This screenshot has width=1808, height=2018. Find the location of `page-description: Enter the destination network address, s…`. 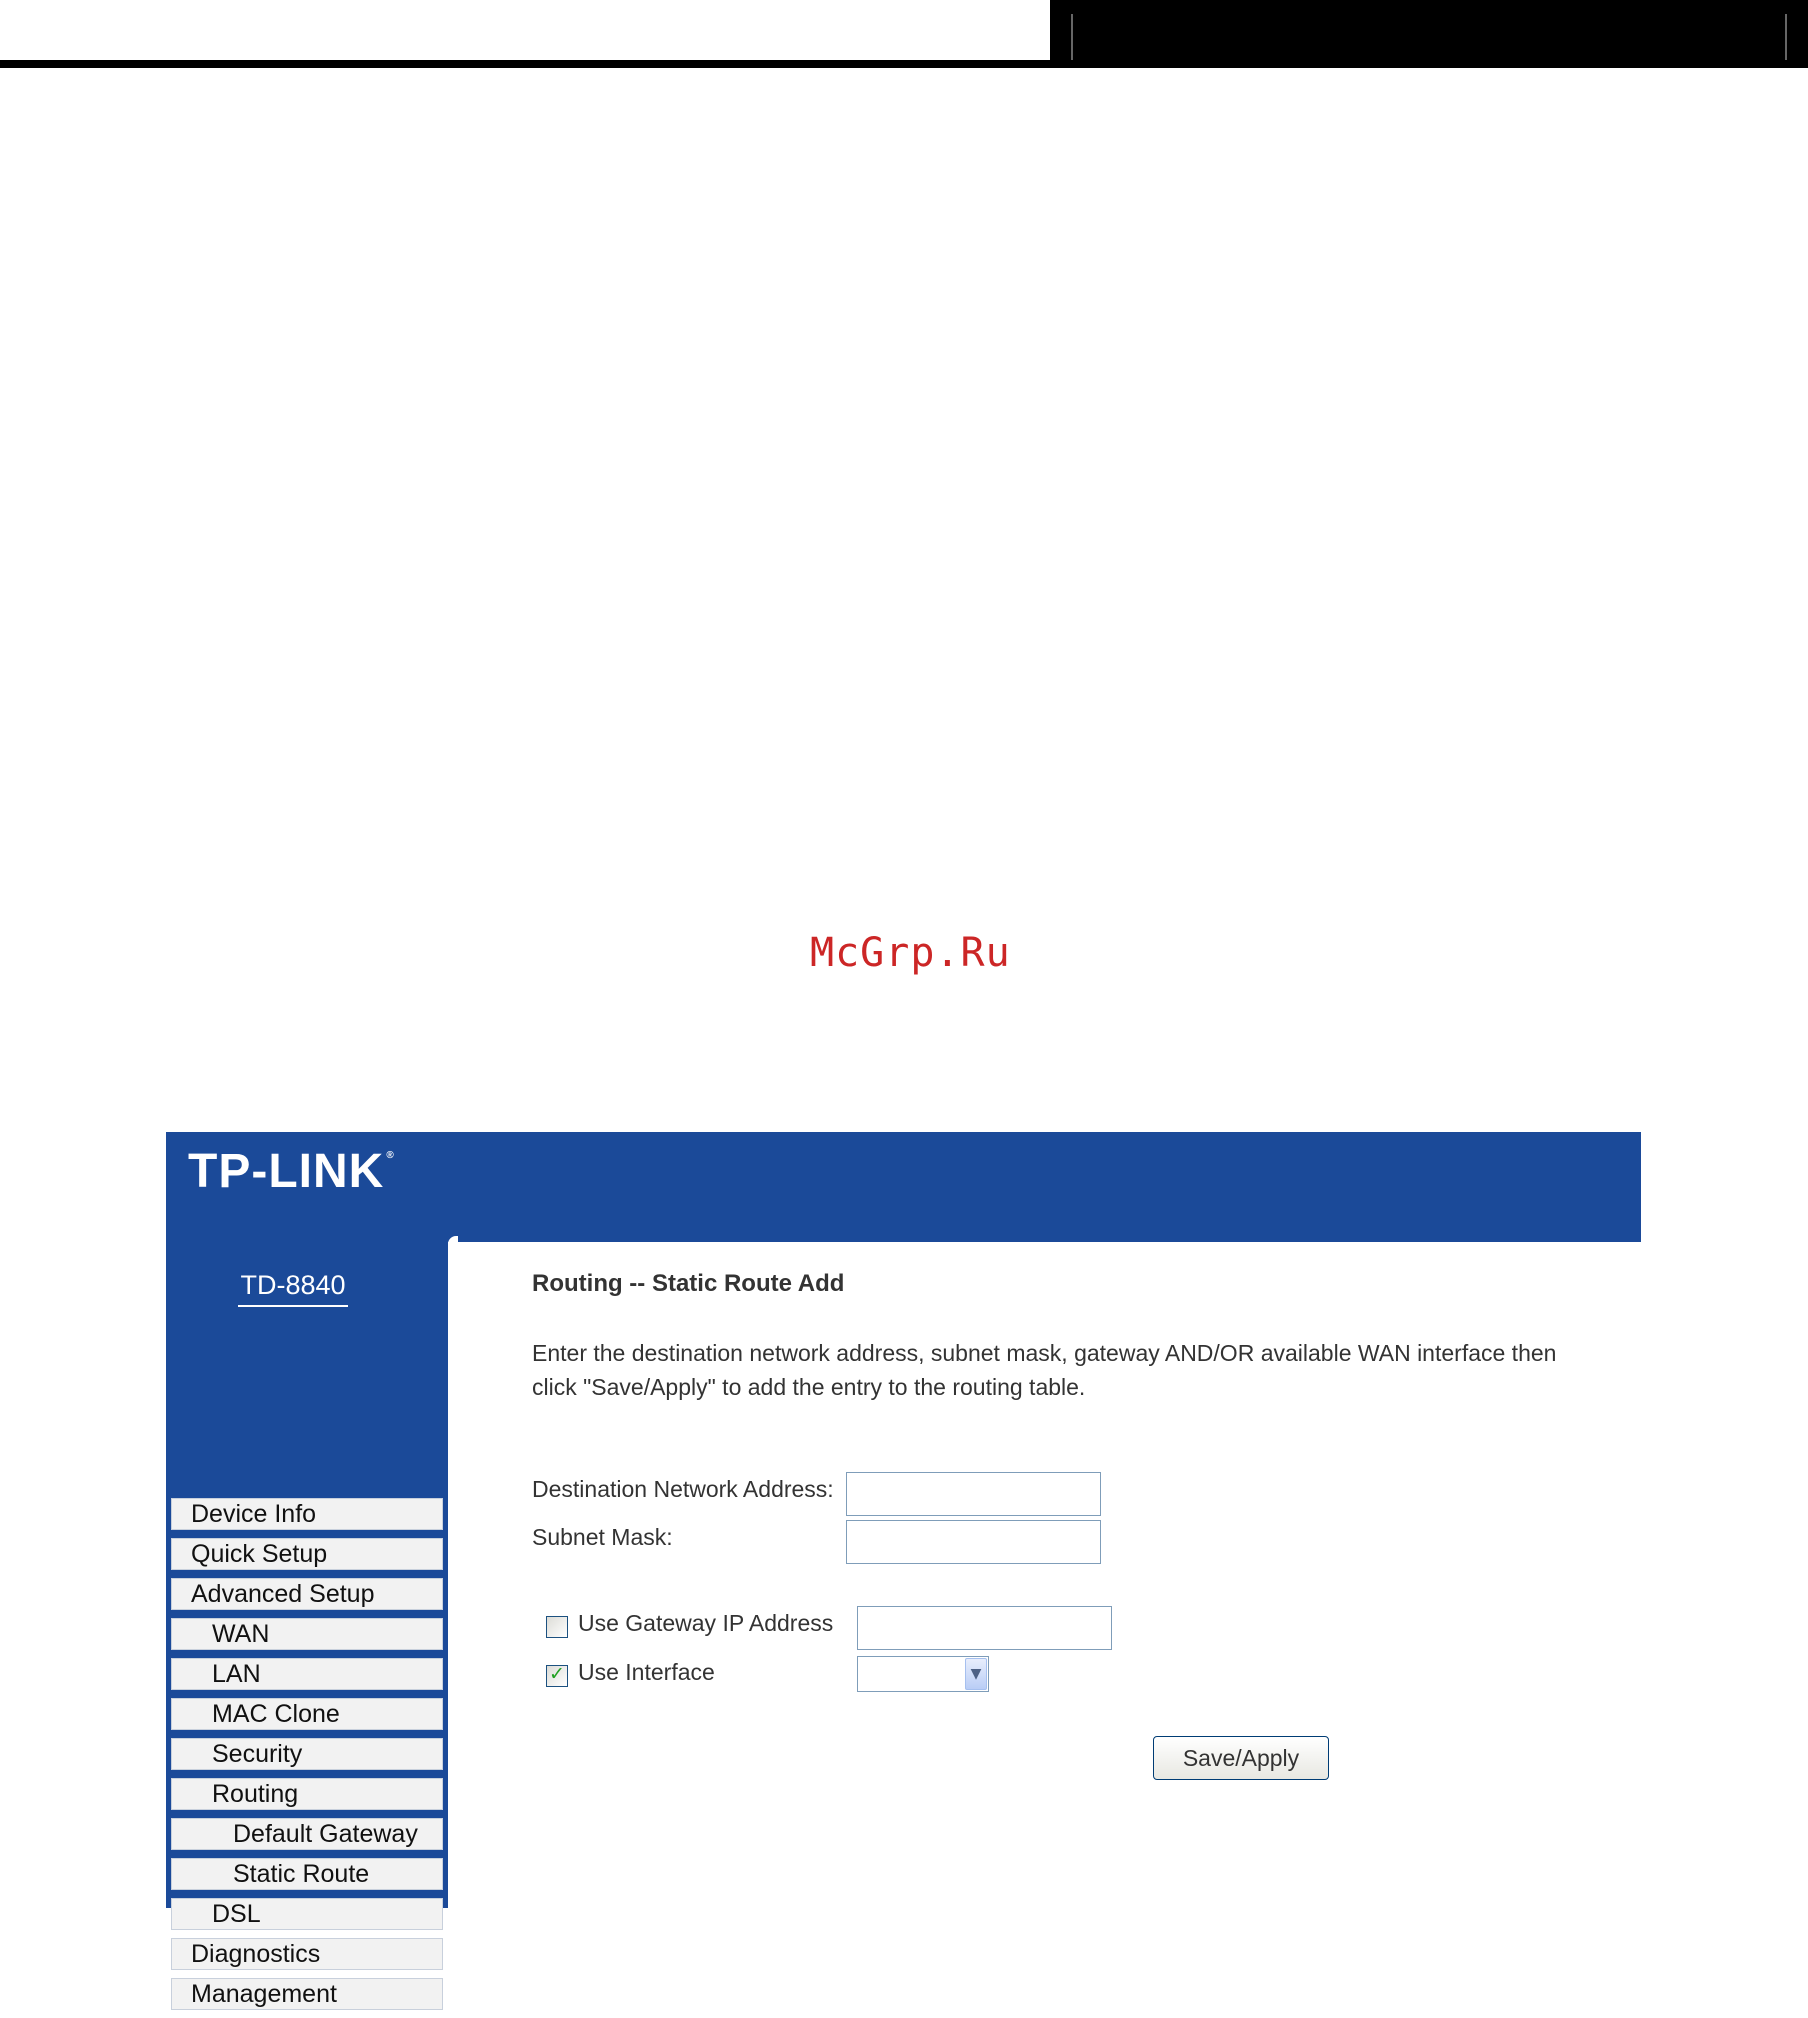

page-description: Enter the destination network address, s… is located at coordinates (1077, 1370).